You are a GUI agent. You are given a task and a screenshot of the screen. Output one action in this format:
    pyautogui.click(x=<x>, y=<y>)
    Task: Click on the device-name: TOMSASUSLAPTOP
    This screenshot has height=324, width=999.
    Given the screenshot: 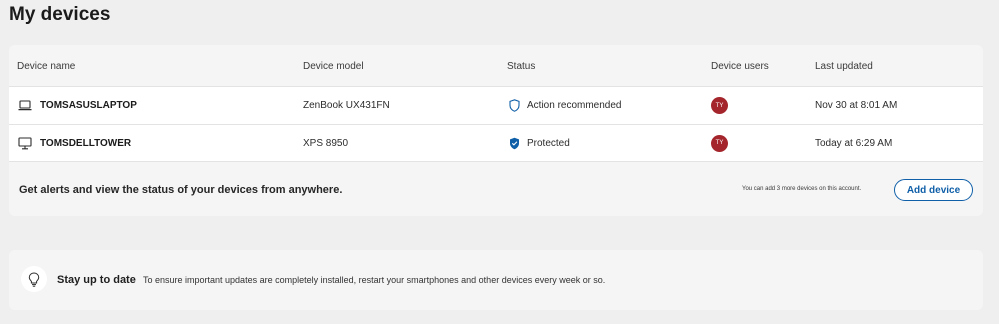 What is the action you would take?
    pyautogui.click(x=88, y=105)
    